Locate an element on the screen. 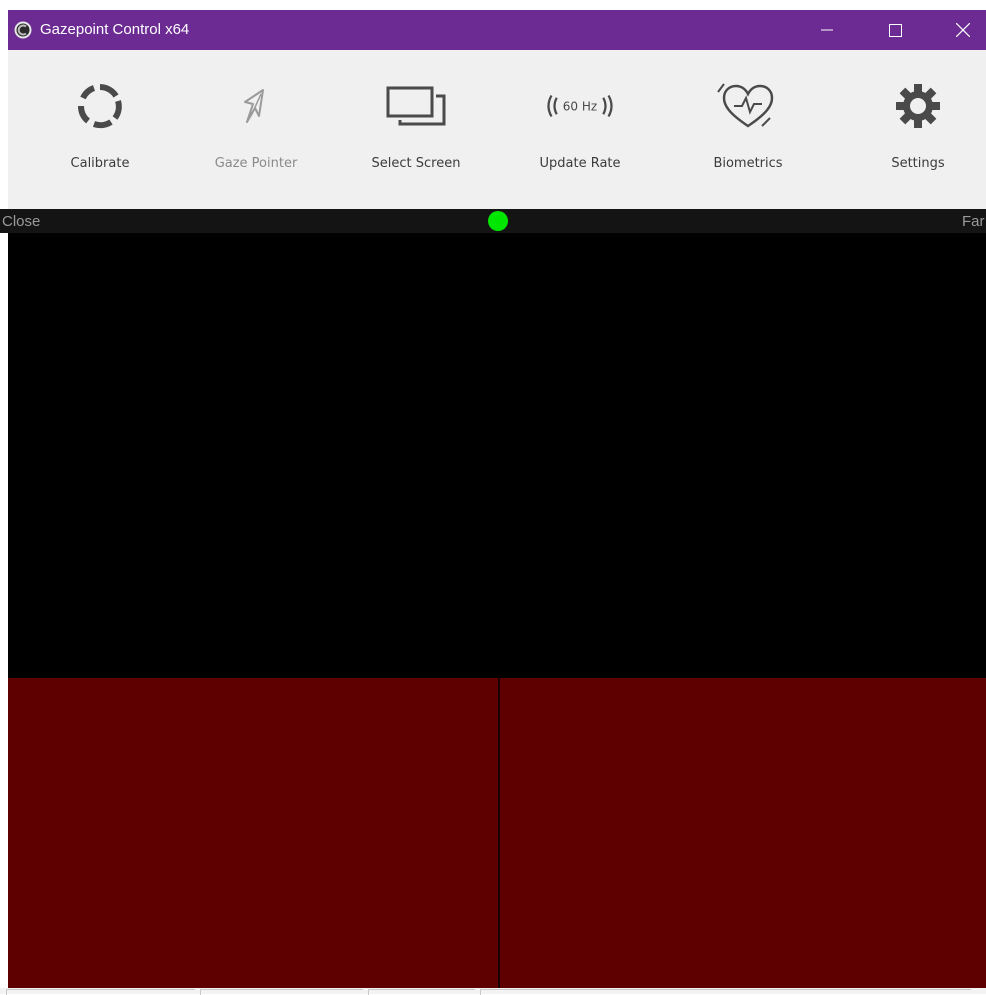 The width and height of the screenshot is (986, 995). minimize-button is located at coordinates (827, 30).